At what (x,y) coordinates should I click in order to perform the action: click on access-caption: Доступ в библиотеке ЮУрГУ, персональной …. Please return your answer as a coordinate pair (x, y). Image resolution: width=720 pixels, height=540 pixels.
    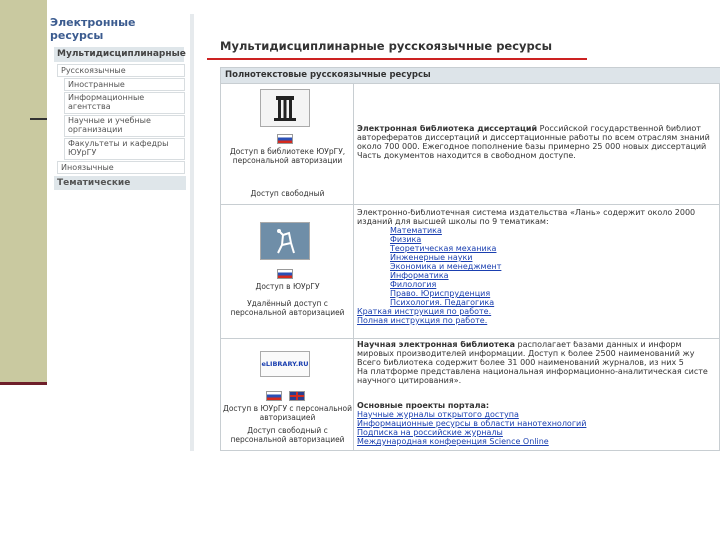
    Looking at the image, I should click on (287, 156).